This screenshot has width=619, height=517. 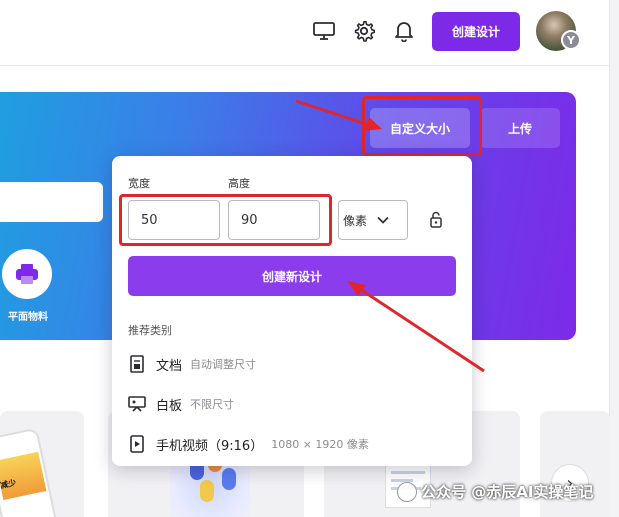 What do you see at coordinates (614, 258) in the screenshot?
I see `scrollbar` at bounding box center [614, 258].